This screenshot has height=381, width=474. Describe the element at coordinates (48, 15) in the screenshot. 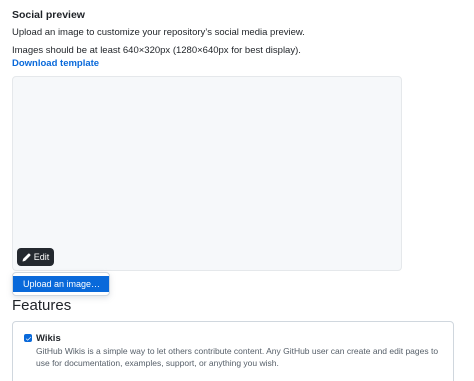

I see `social-preview-title: Social preview` at that location.